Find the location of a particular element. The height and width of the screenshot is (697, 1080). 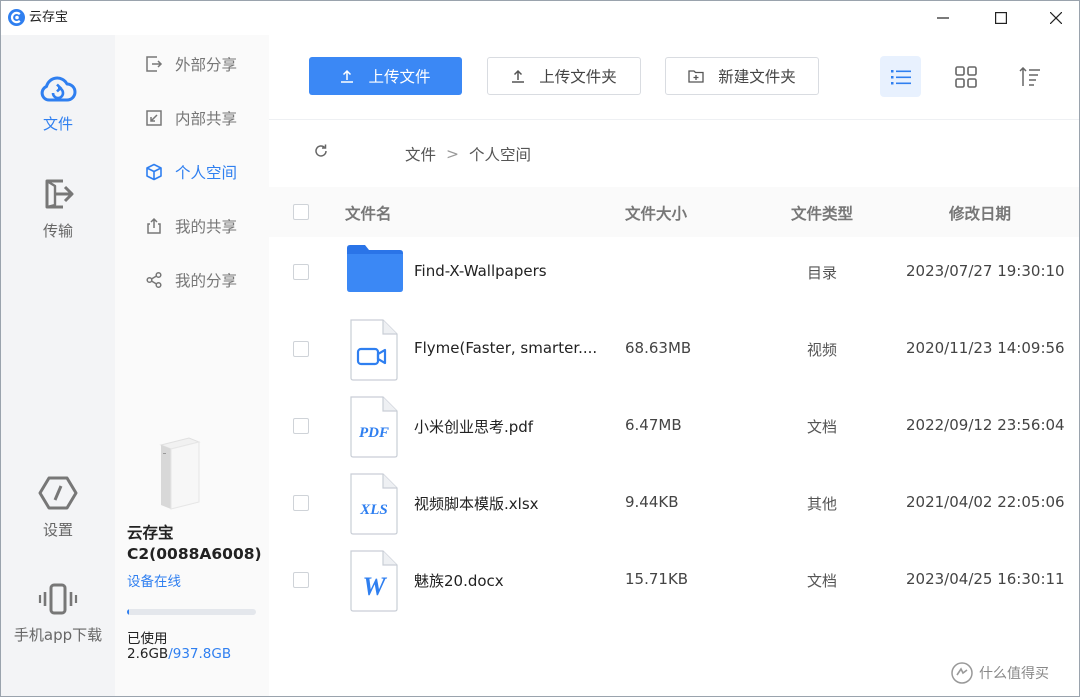

video-file-icon is located at coordinates (374, 350).